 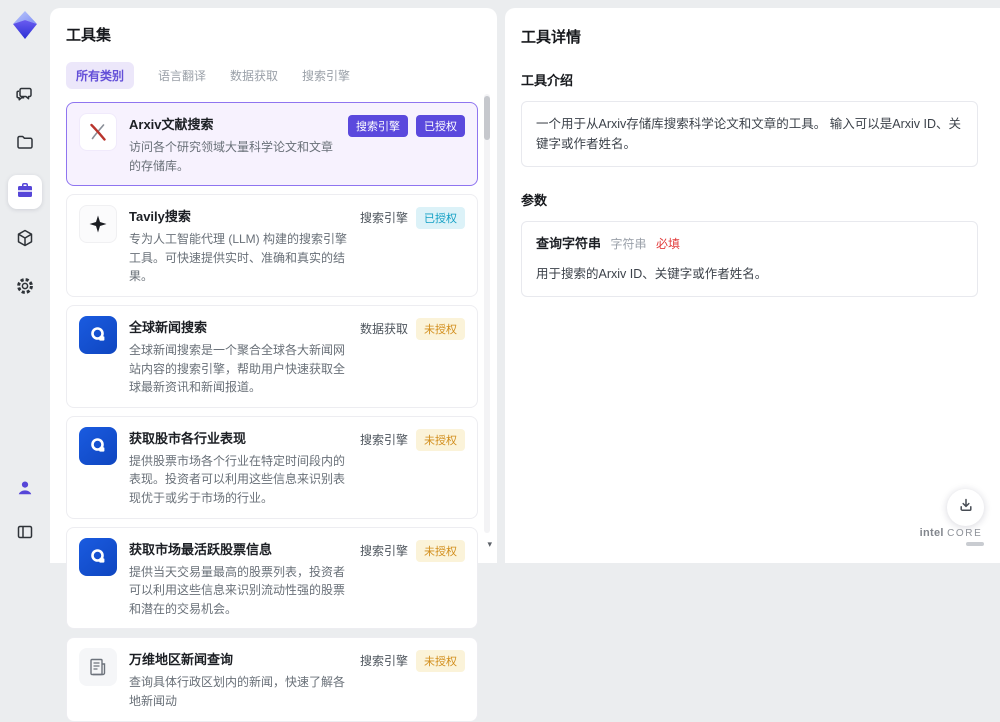 What do you see at coordinates (160, 217) in the screenshot?
I see `tool-title: Tavily搜索` at bounding box center [160, 217].